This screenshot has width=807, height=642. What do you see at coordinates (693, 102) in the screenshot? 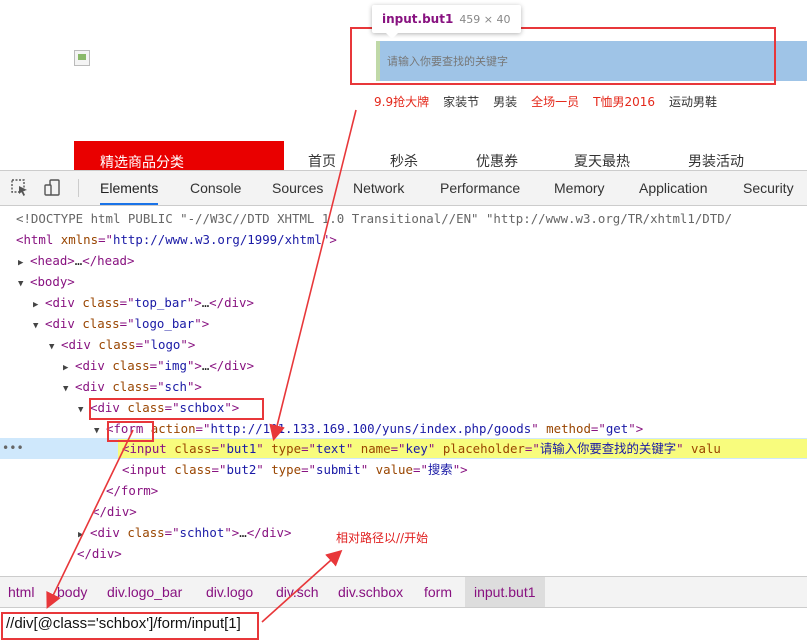
I see `hot-link: 运动男鞋` at bounding box center [693, 102].